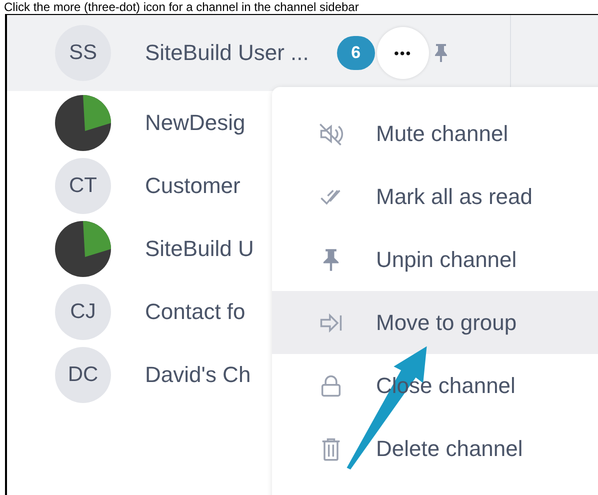 The width and height of the screenshot is (598, 495). I want to click on avatar: CT, so click(83, 186).